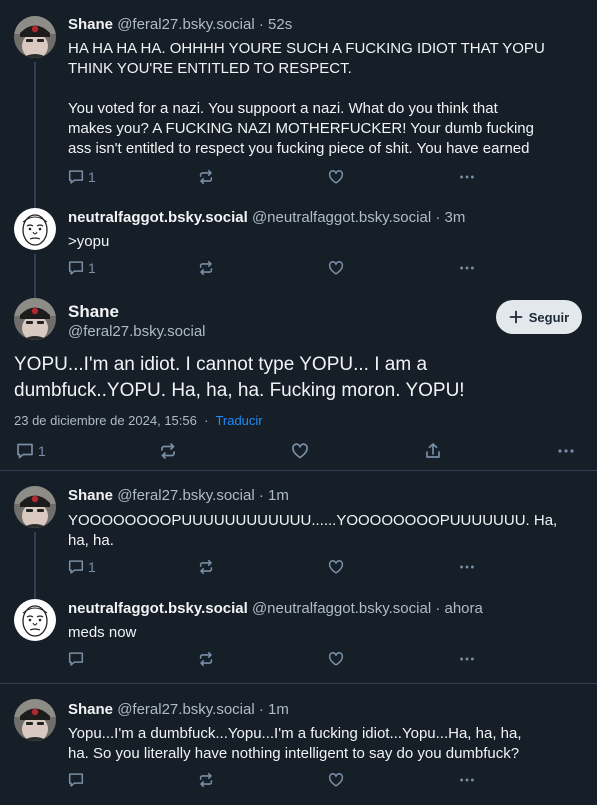  Describe the element at coordinates (102, 632) in the screenshot. I see `post-text-line: meds now` at that location.